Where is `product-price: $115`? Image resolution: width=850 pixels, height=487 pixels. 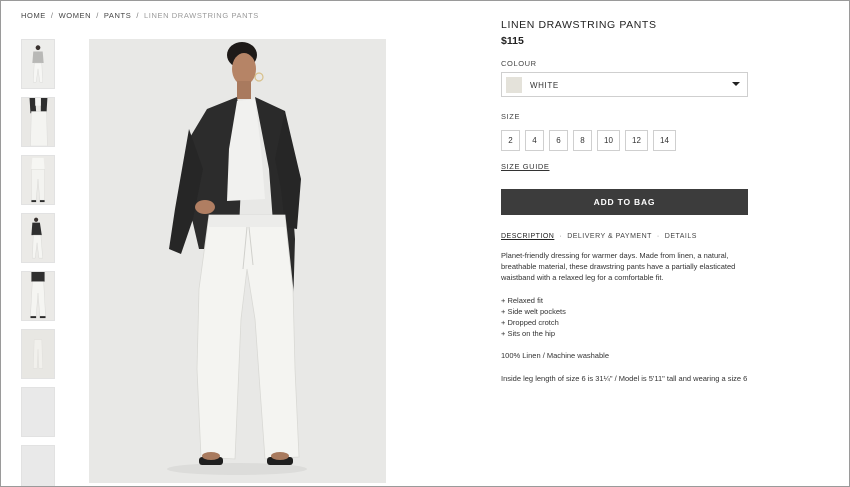 product-price: $115 is located at coordinates (512, 41).